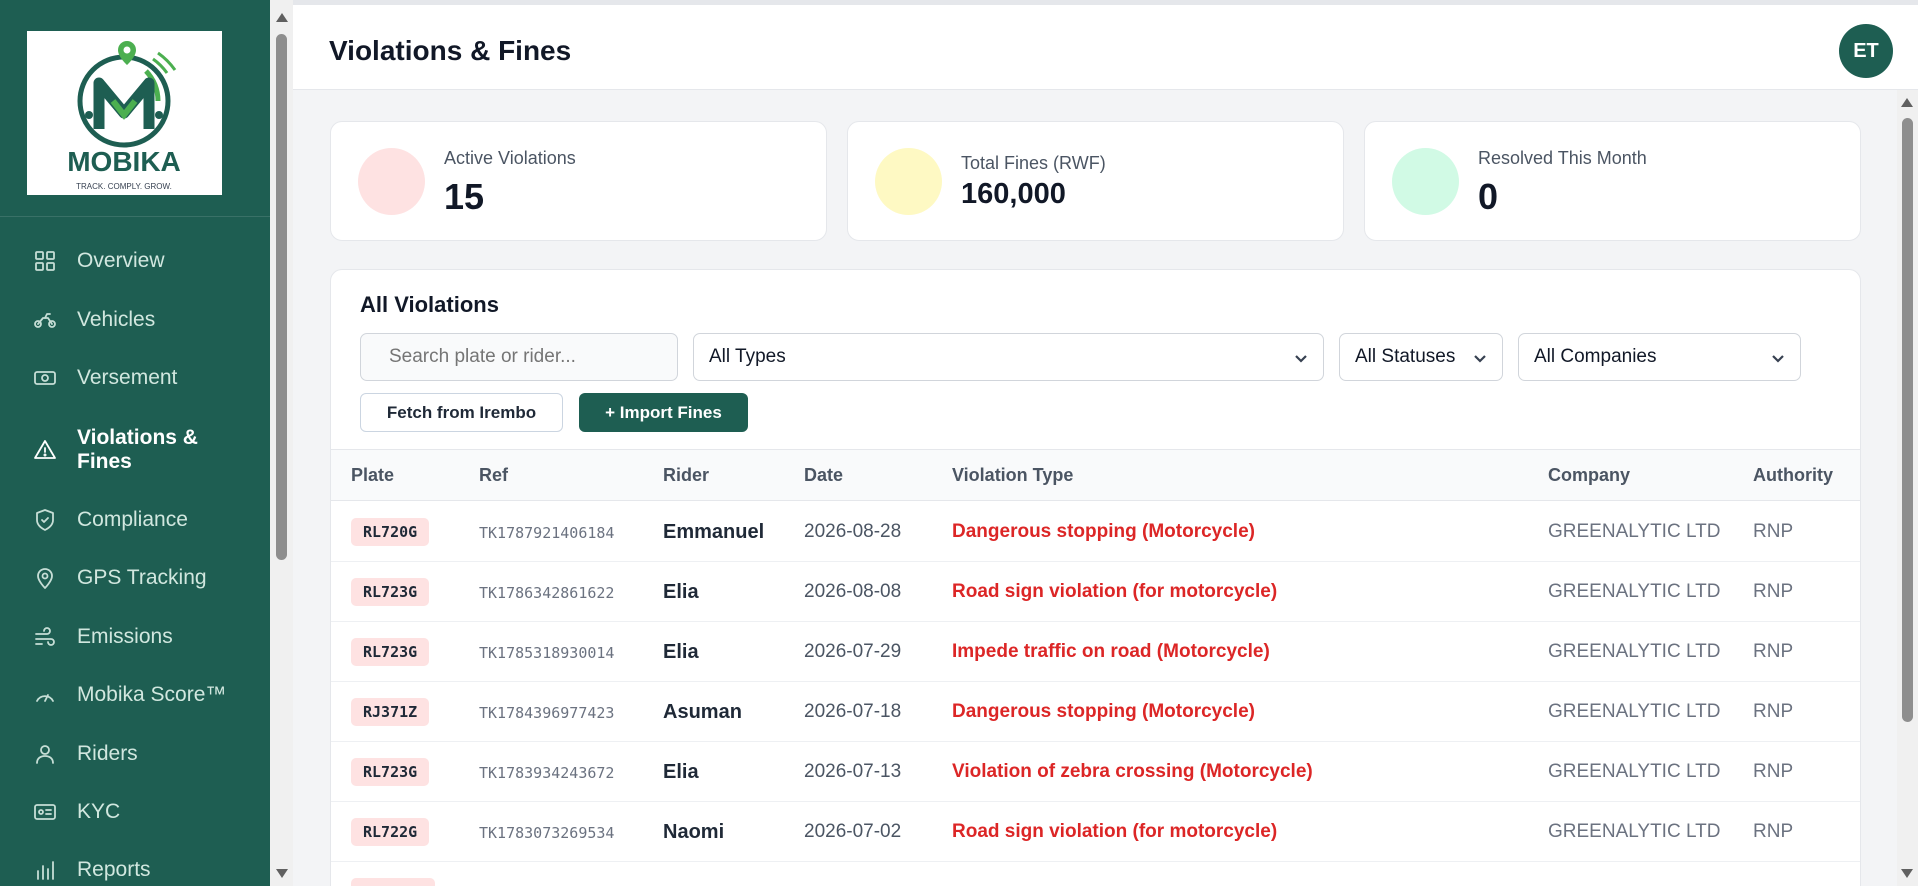 Image resolution: width=1918 pixels, height=886 pixels. I want to click on status-filter-select: All Statuses, so click(1421, 357).